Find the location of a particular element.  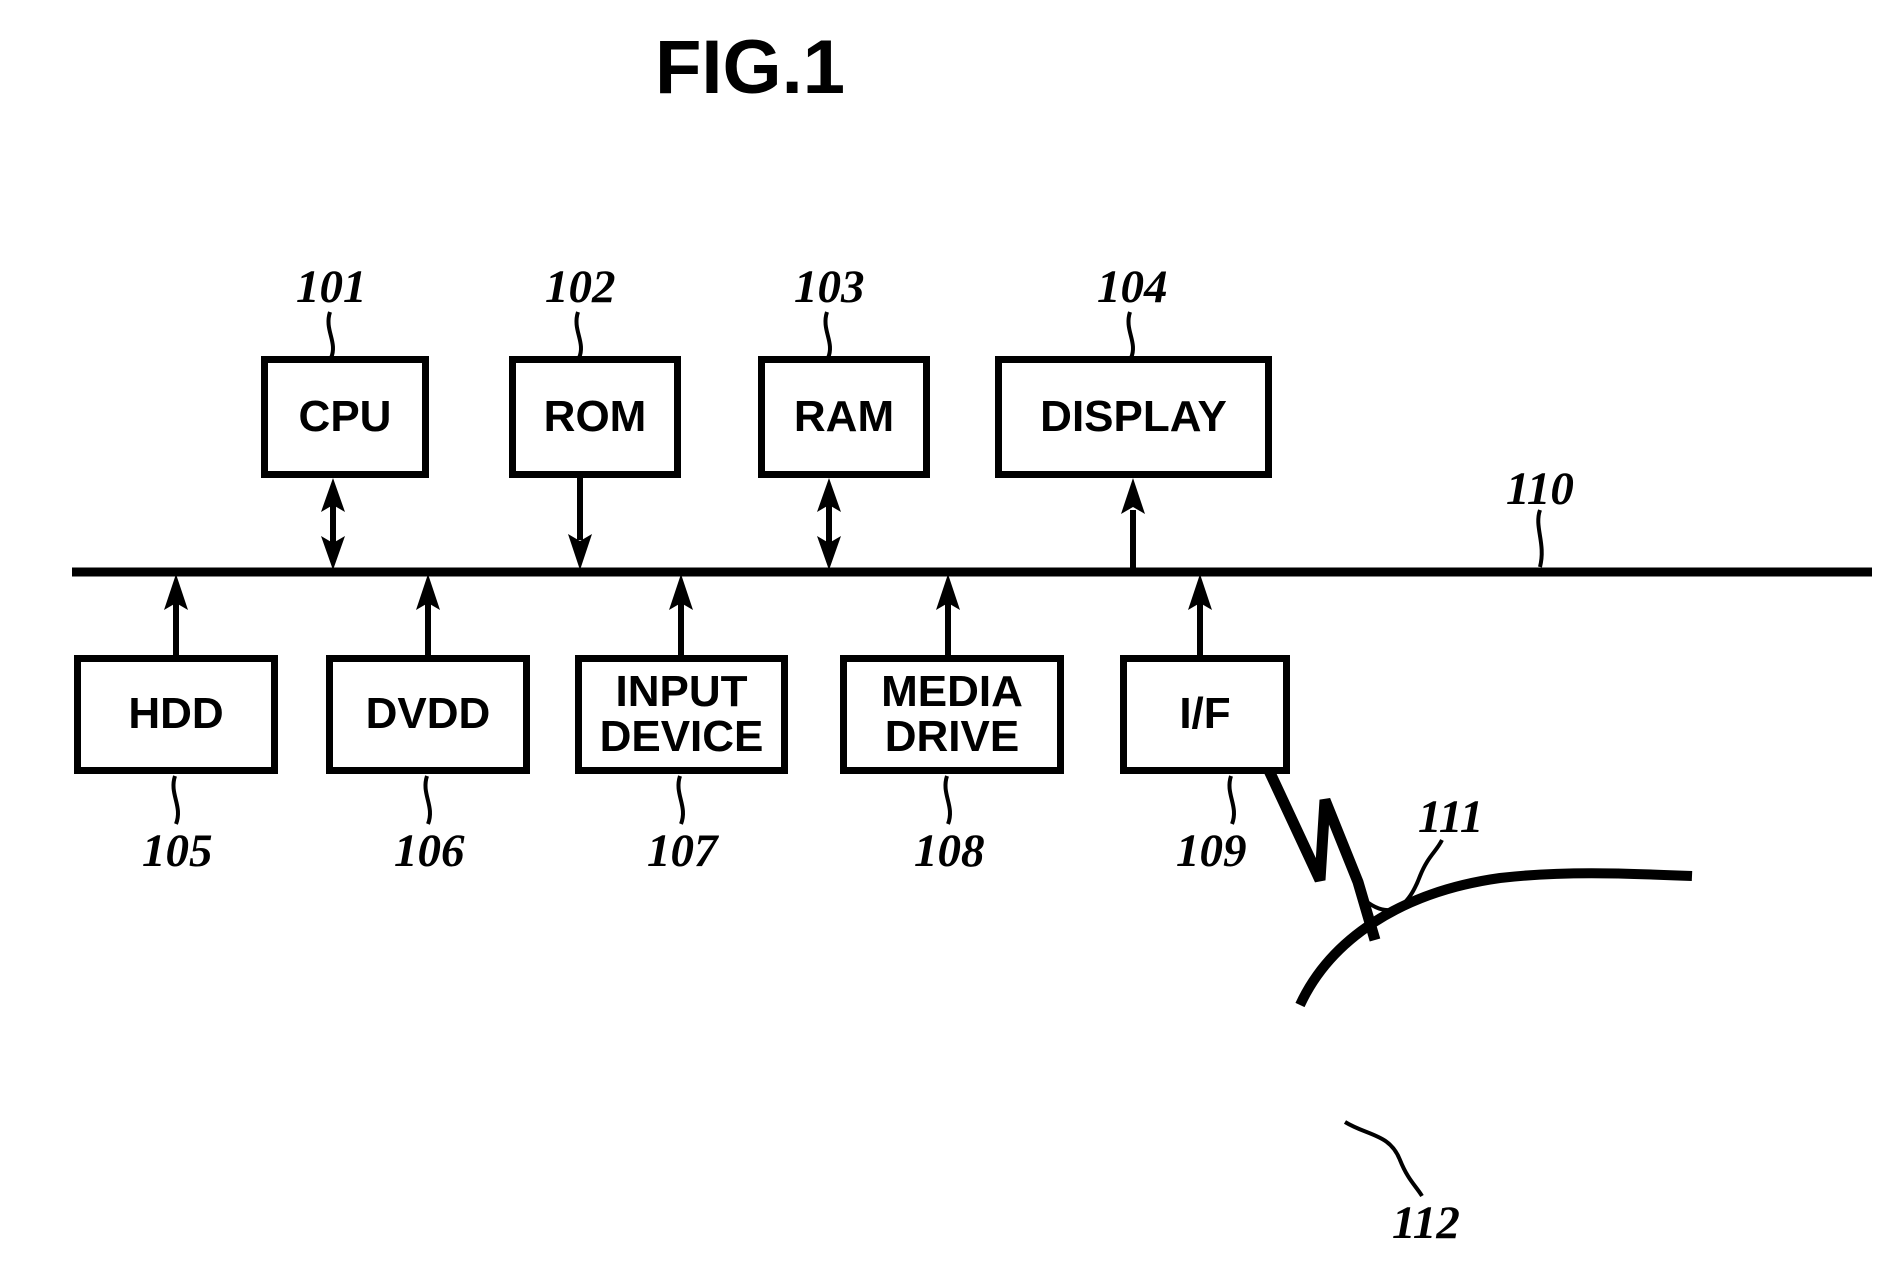

block-interface: I/F is located at coordinates (1205, 714).